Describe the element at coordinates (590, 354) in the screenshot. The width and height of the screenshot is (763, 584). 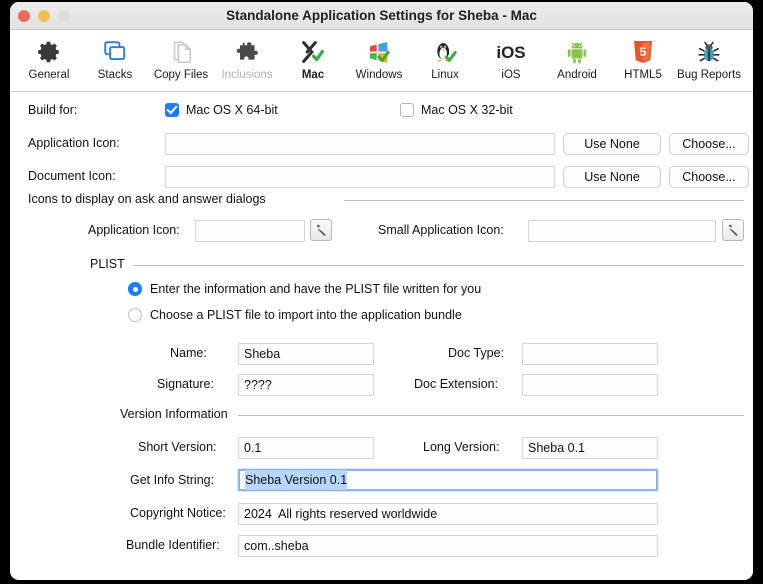
I see `doc-type-input` at that location.